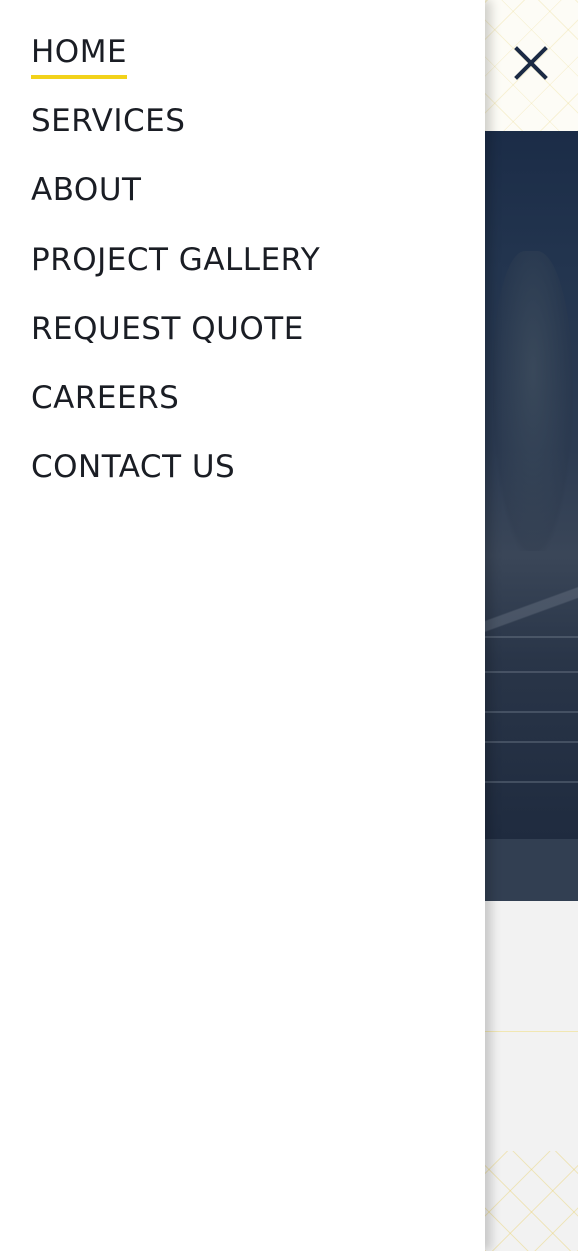  Describe the element at coordinates (79, 55) in the screenshot. I see `nav-link-home: HOME` at that location.